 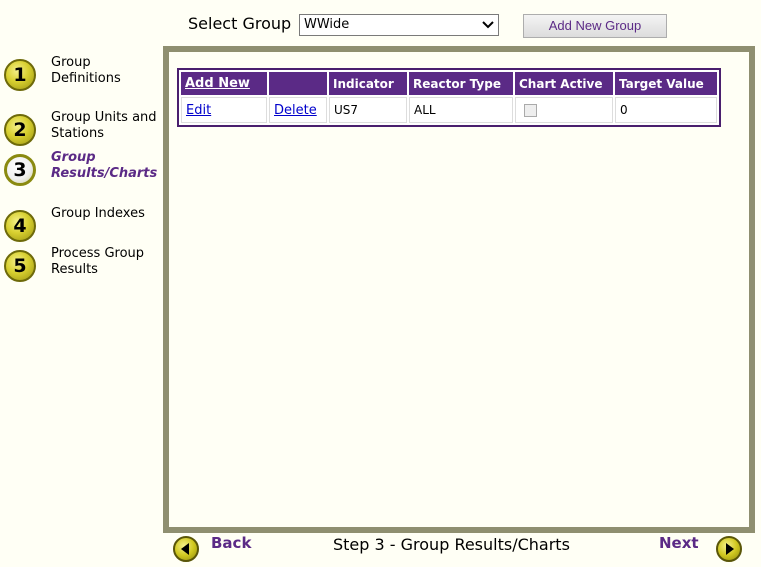 What do you see at coordinates (84, 228) in the screenshot?
I see `step-4-group-indexes: 4 Group Indexes` at bounding box center [84, 228].